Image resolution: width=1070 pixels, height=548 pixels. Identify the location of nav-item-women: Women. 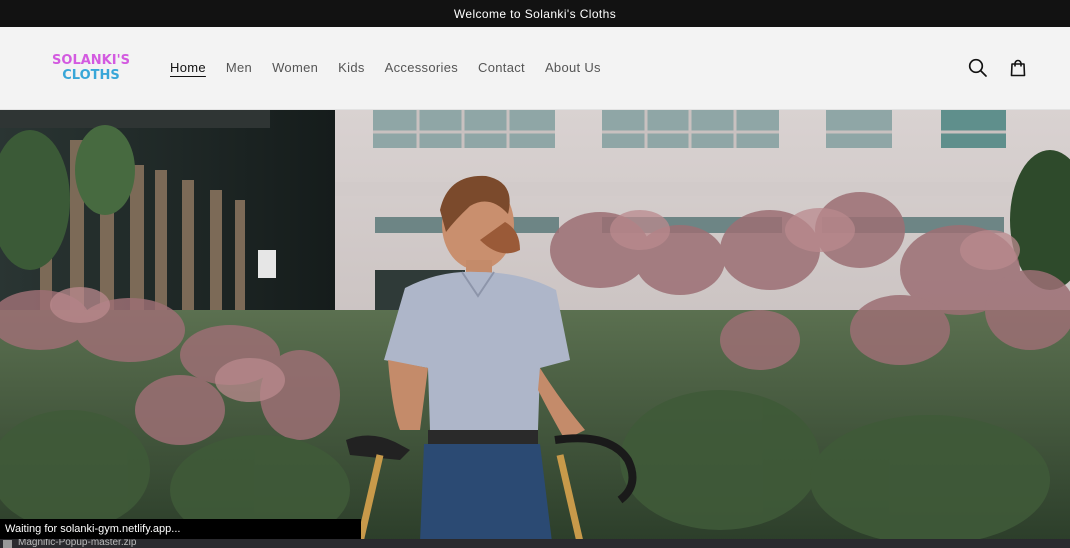
(295, 68).